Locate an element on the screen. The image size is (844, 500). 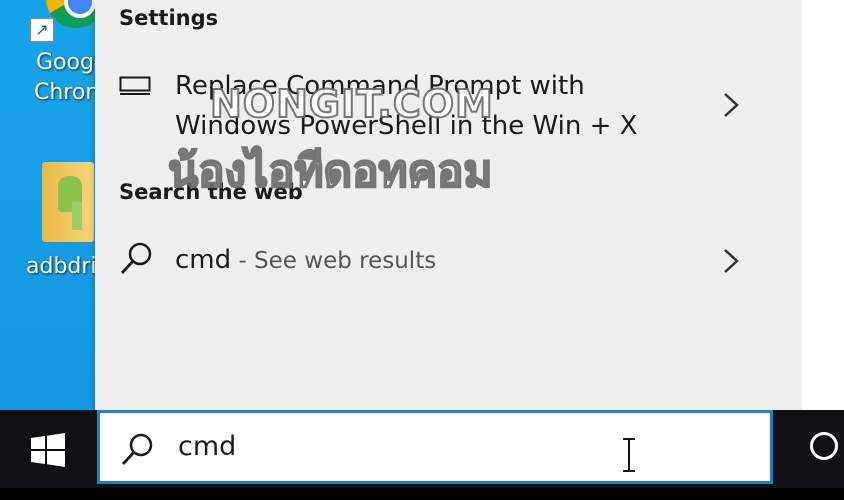
desktop-icon-label-line2: Chron is located at coordinates (67, 92).